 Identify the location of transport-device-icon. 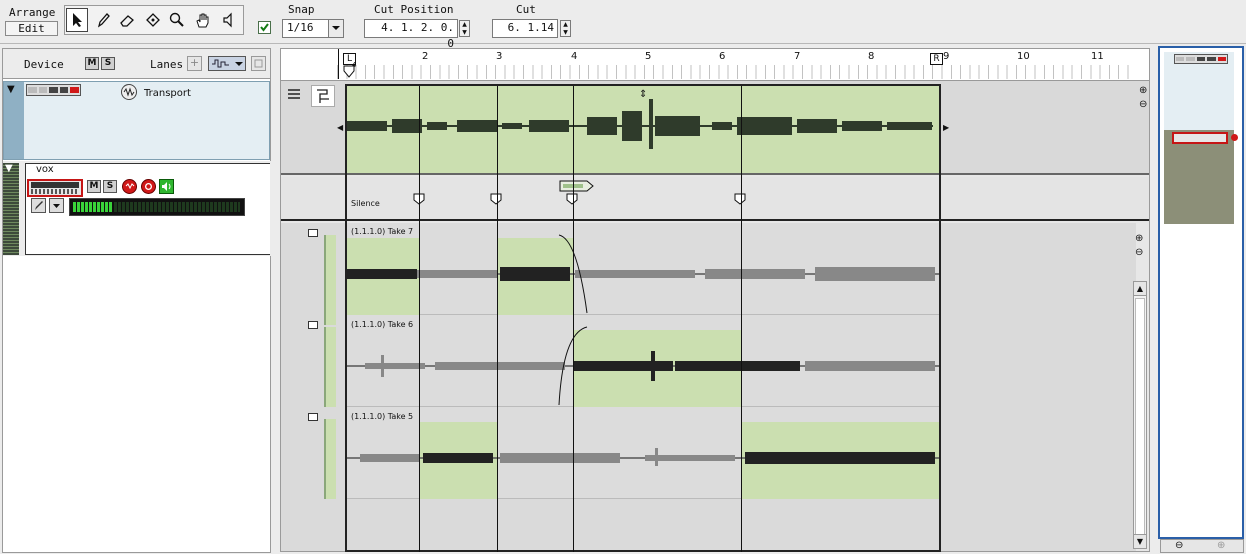
(53, 90).